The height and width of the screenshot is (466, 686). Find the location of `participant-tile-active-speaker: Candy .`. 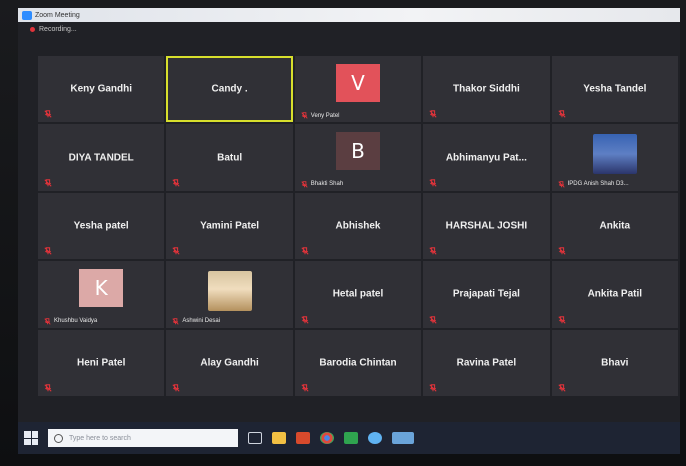

participant-tile-active-speaker: Candy . is located at coordinates (229, 89).